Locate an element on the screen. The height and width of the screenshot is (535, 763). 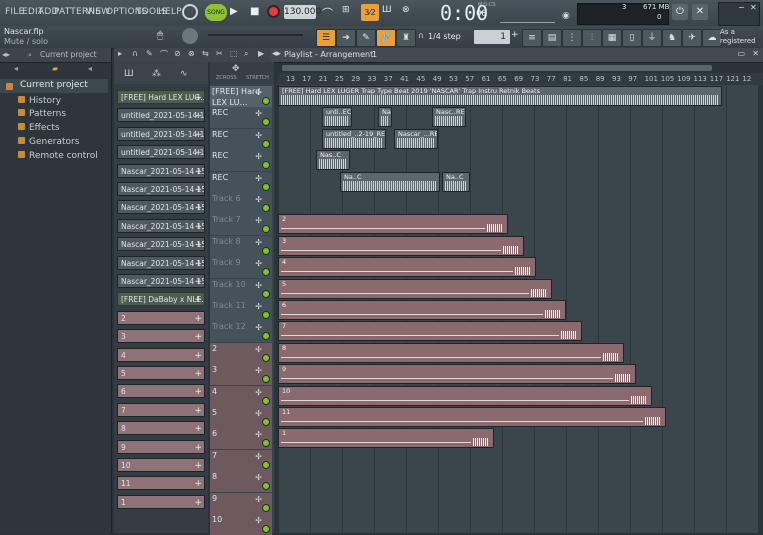
channel-button: Nascar_2021-05-14 15-0…+ is located at coordinates (161, 207).